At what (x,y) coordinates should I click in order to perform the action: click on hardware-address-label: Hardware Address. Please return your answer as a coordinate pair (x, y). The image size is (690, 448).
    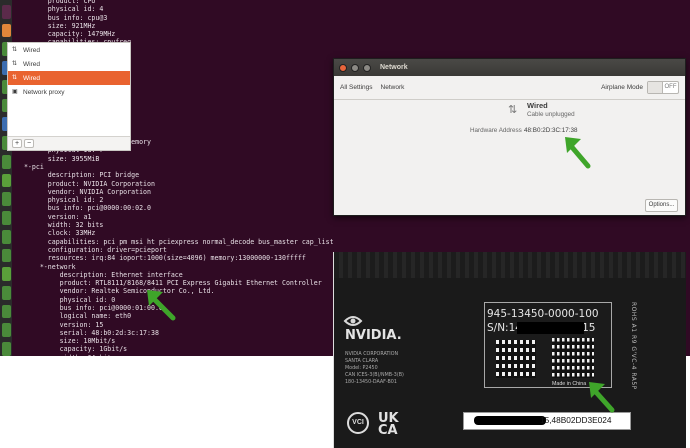
    Looking at the image, I should click on (496, 130).